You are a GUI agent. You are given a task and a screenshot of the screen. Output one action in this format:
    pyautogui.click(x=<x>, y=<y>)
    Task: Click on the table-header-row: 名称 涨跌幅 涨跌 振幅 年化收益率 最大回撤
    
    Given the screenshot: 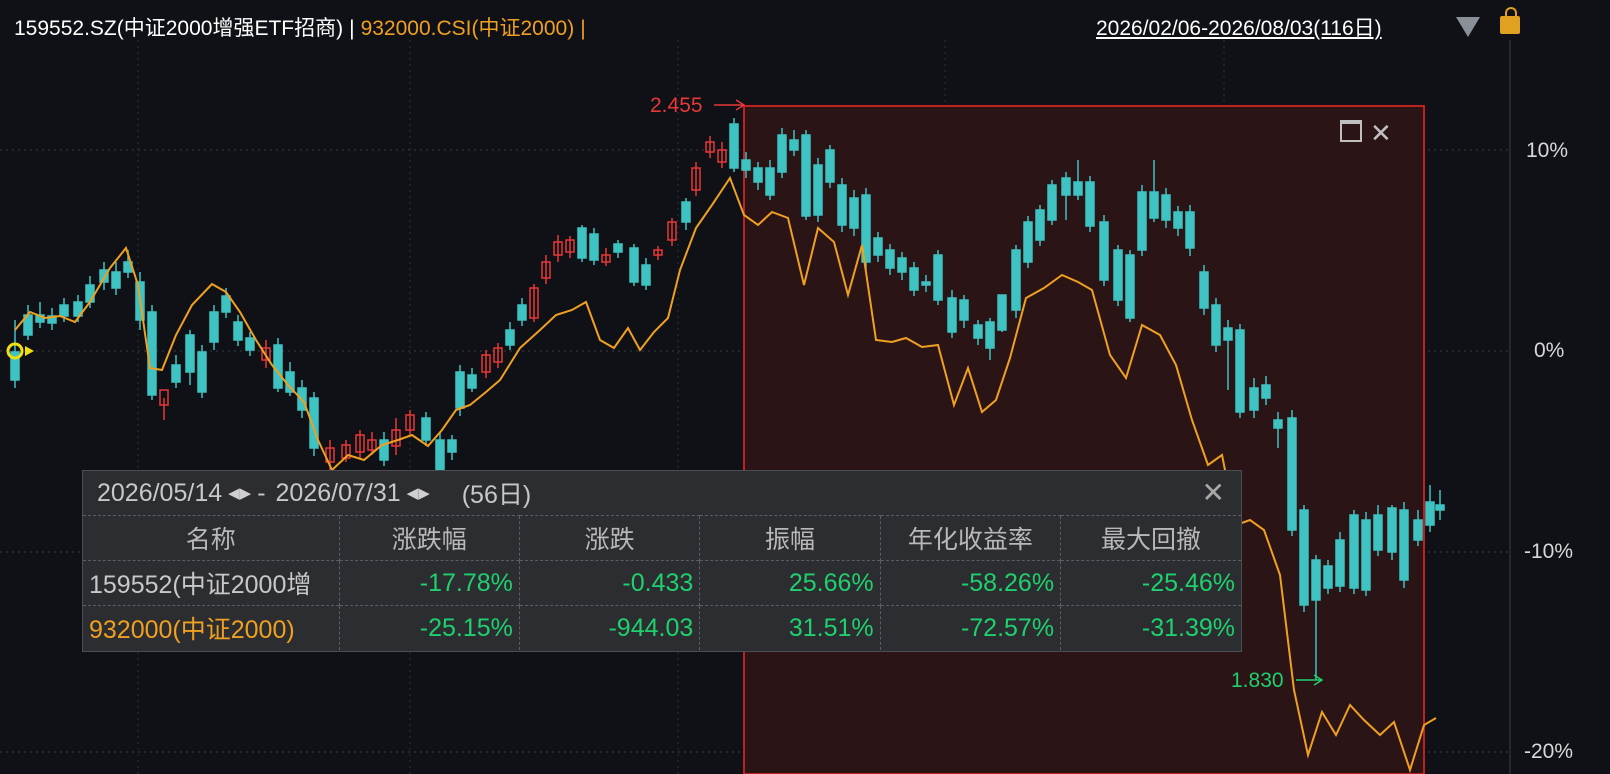 What is the action you would take?
    pyautogui.click(x=662, y=538)
    